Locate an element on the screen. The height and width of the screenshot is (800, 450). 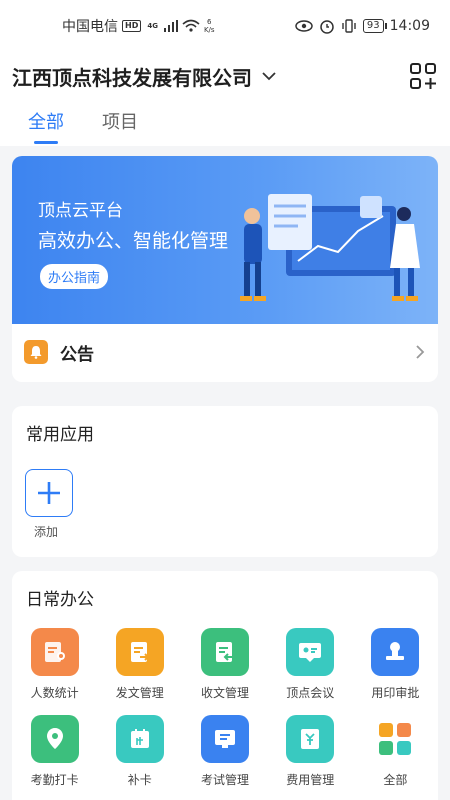
app-label: 补卡 is located at coordinates (139, 780).